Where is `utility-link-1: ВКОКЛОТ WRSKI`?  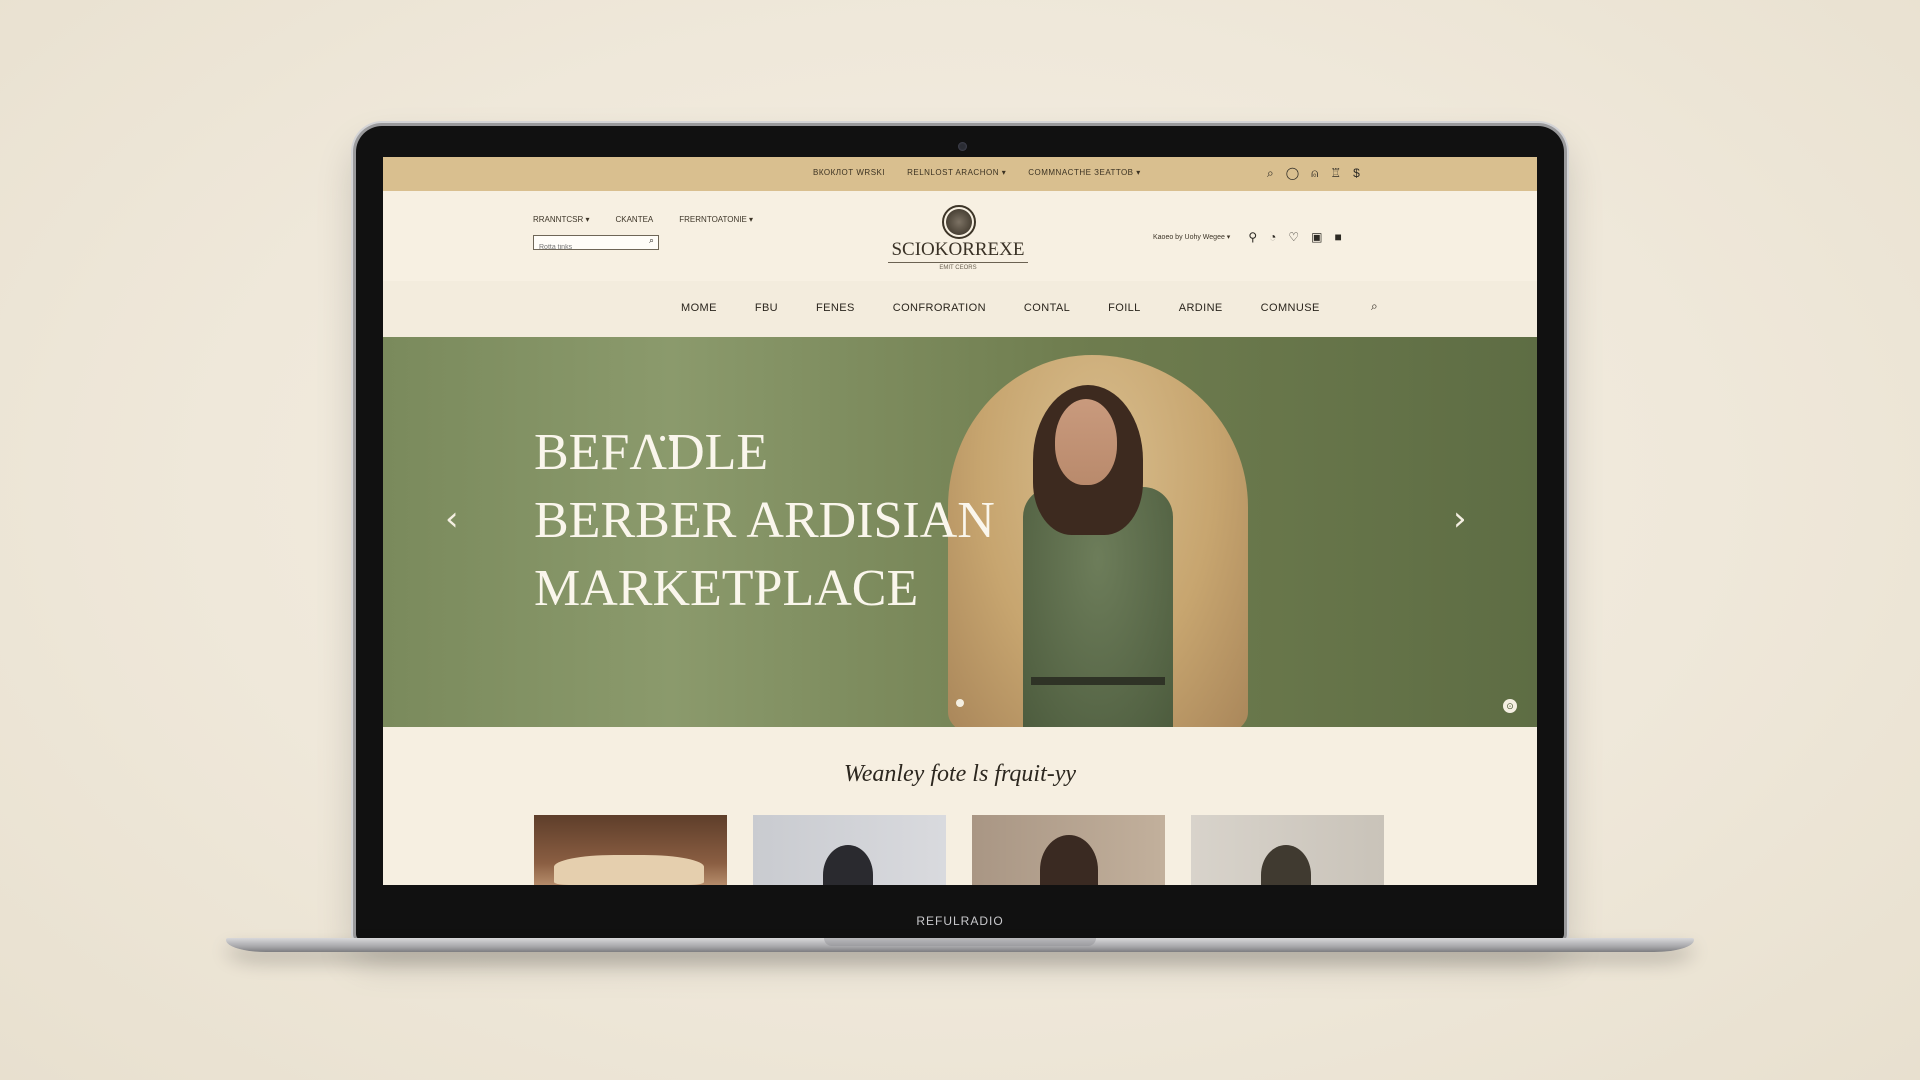 utility-link-1: ВКОКЛОТ WRSKI is located at coordinates (849, 172).